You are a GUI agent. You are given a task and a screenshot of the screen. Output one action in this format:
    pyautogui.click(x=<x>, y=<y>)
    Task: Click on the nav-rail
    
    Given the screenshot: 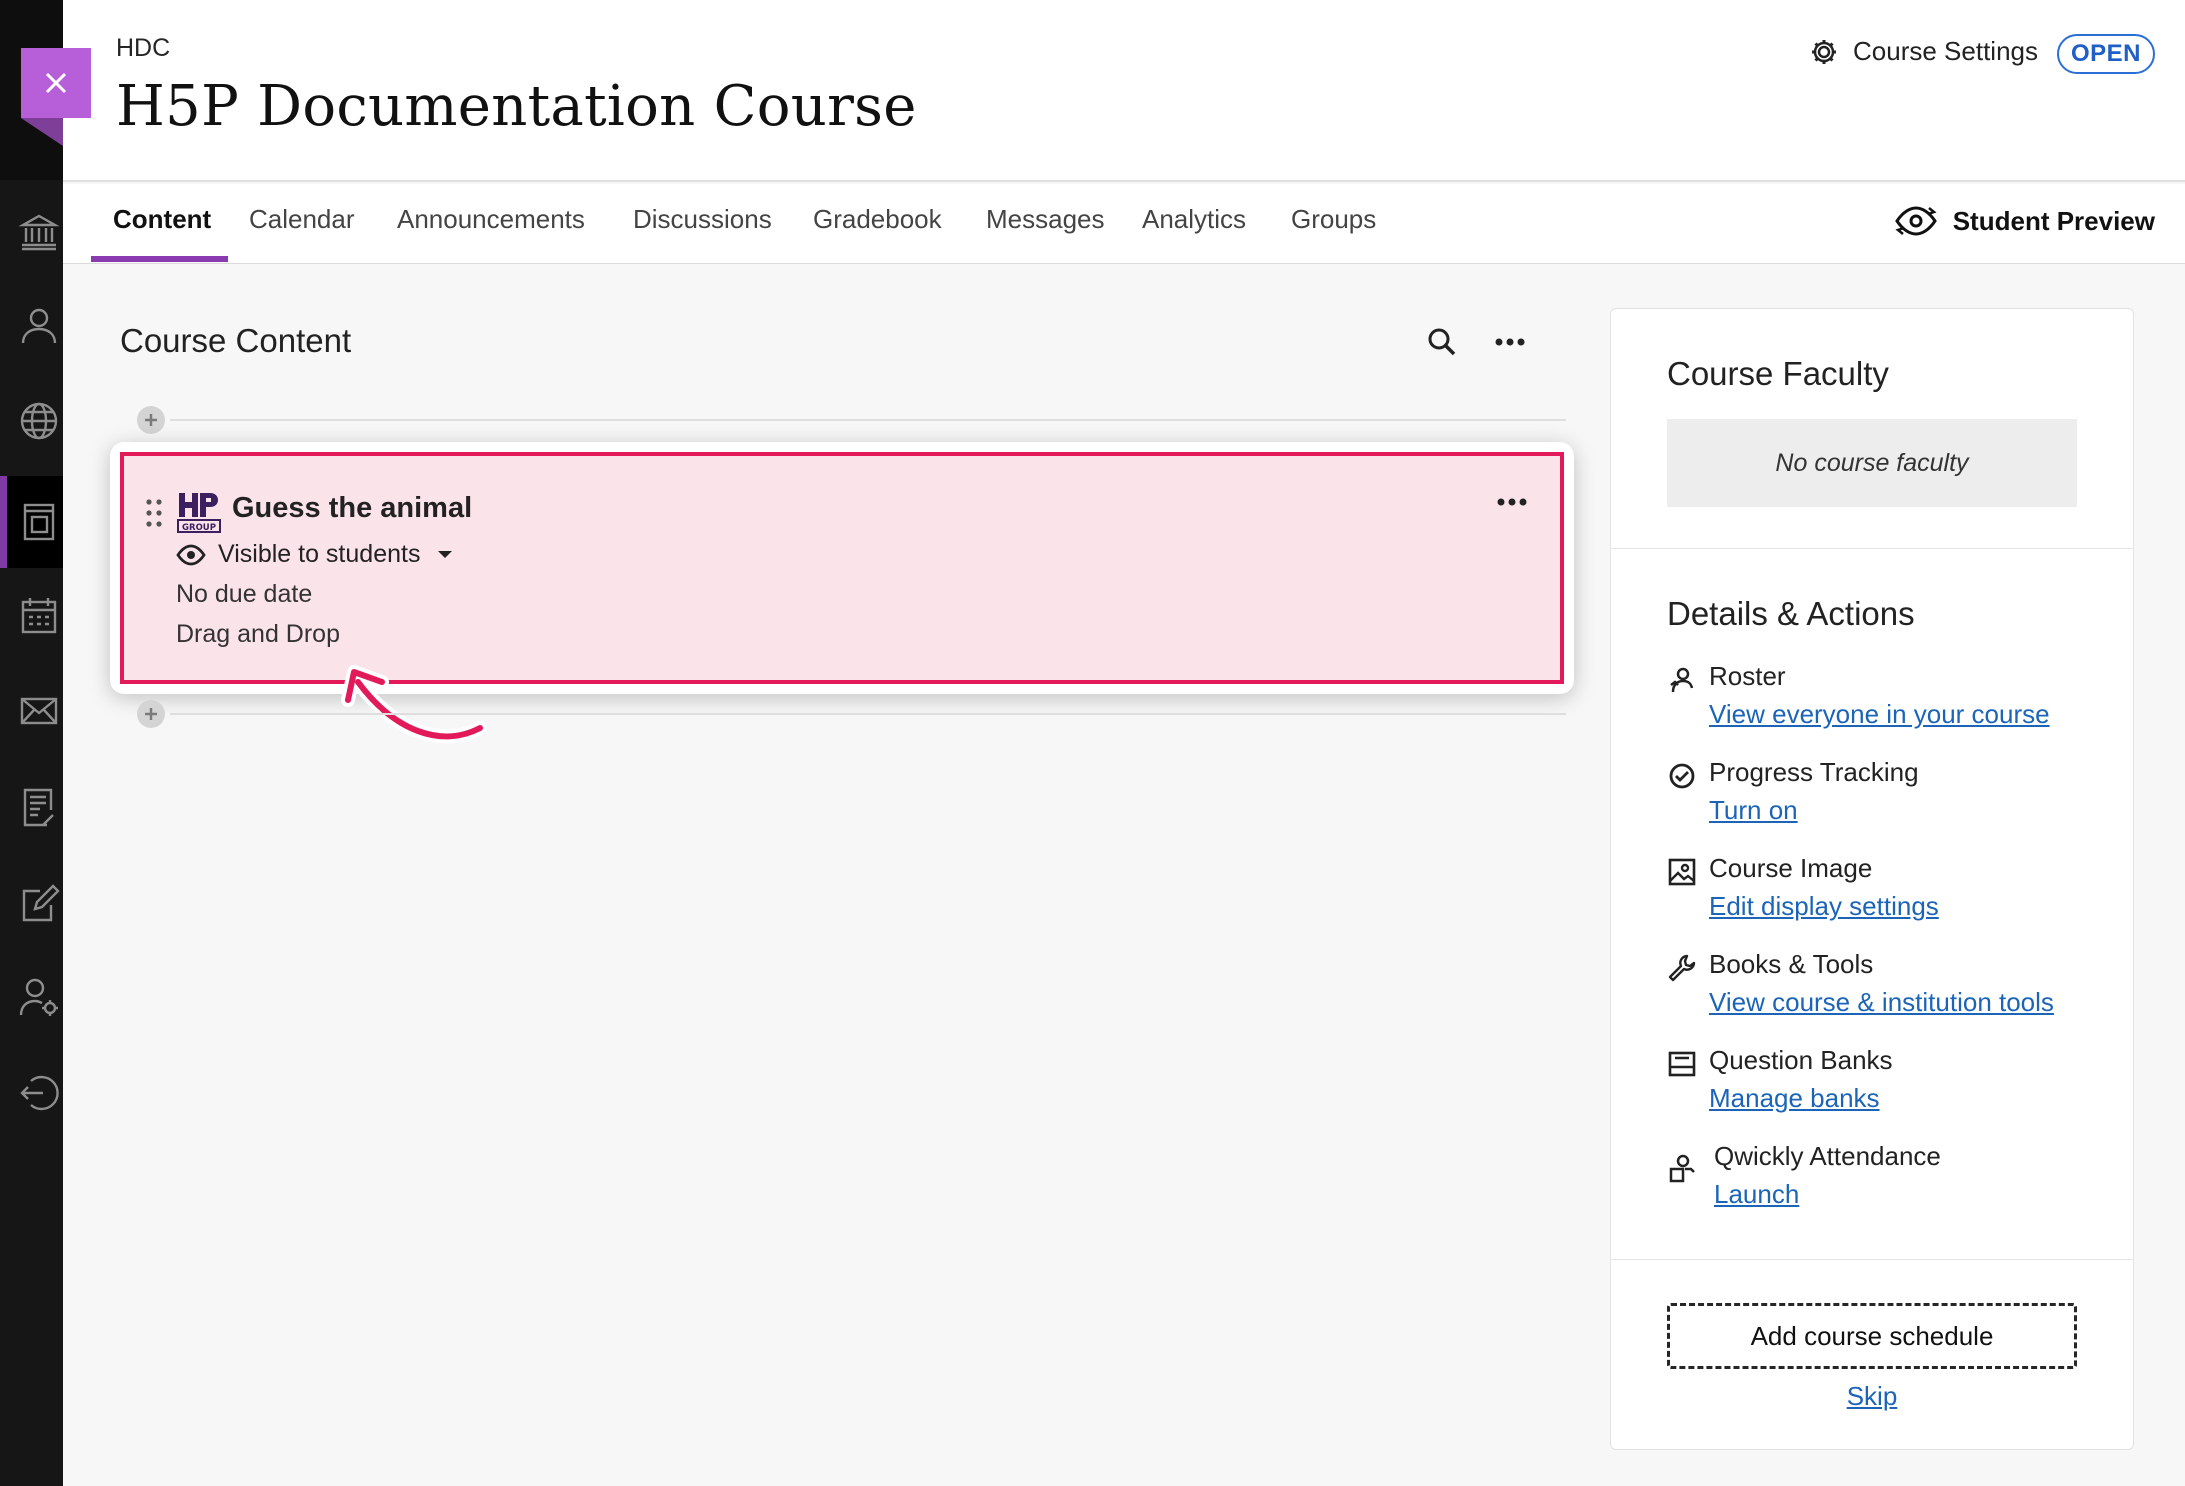 What is the action you would take?
    pyautogui.click(x=31, y=743)
    